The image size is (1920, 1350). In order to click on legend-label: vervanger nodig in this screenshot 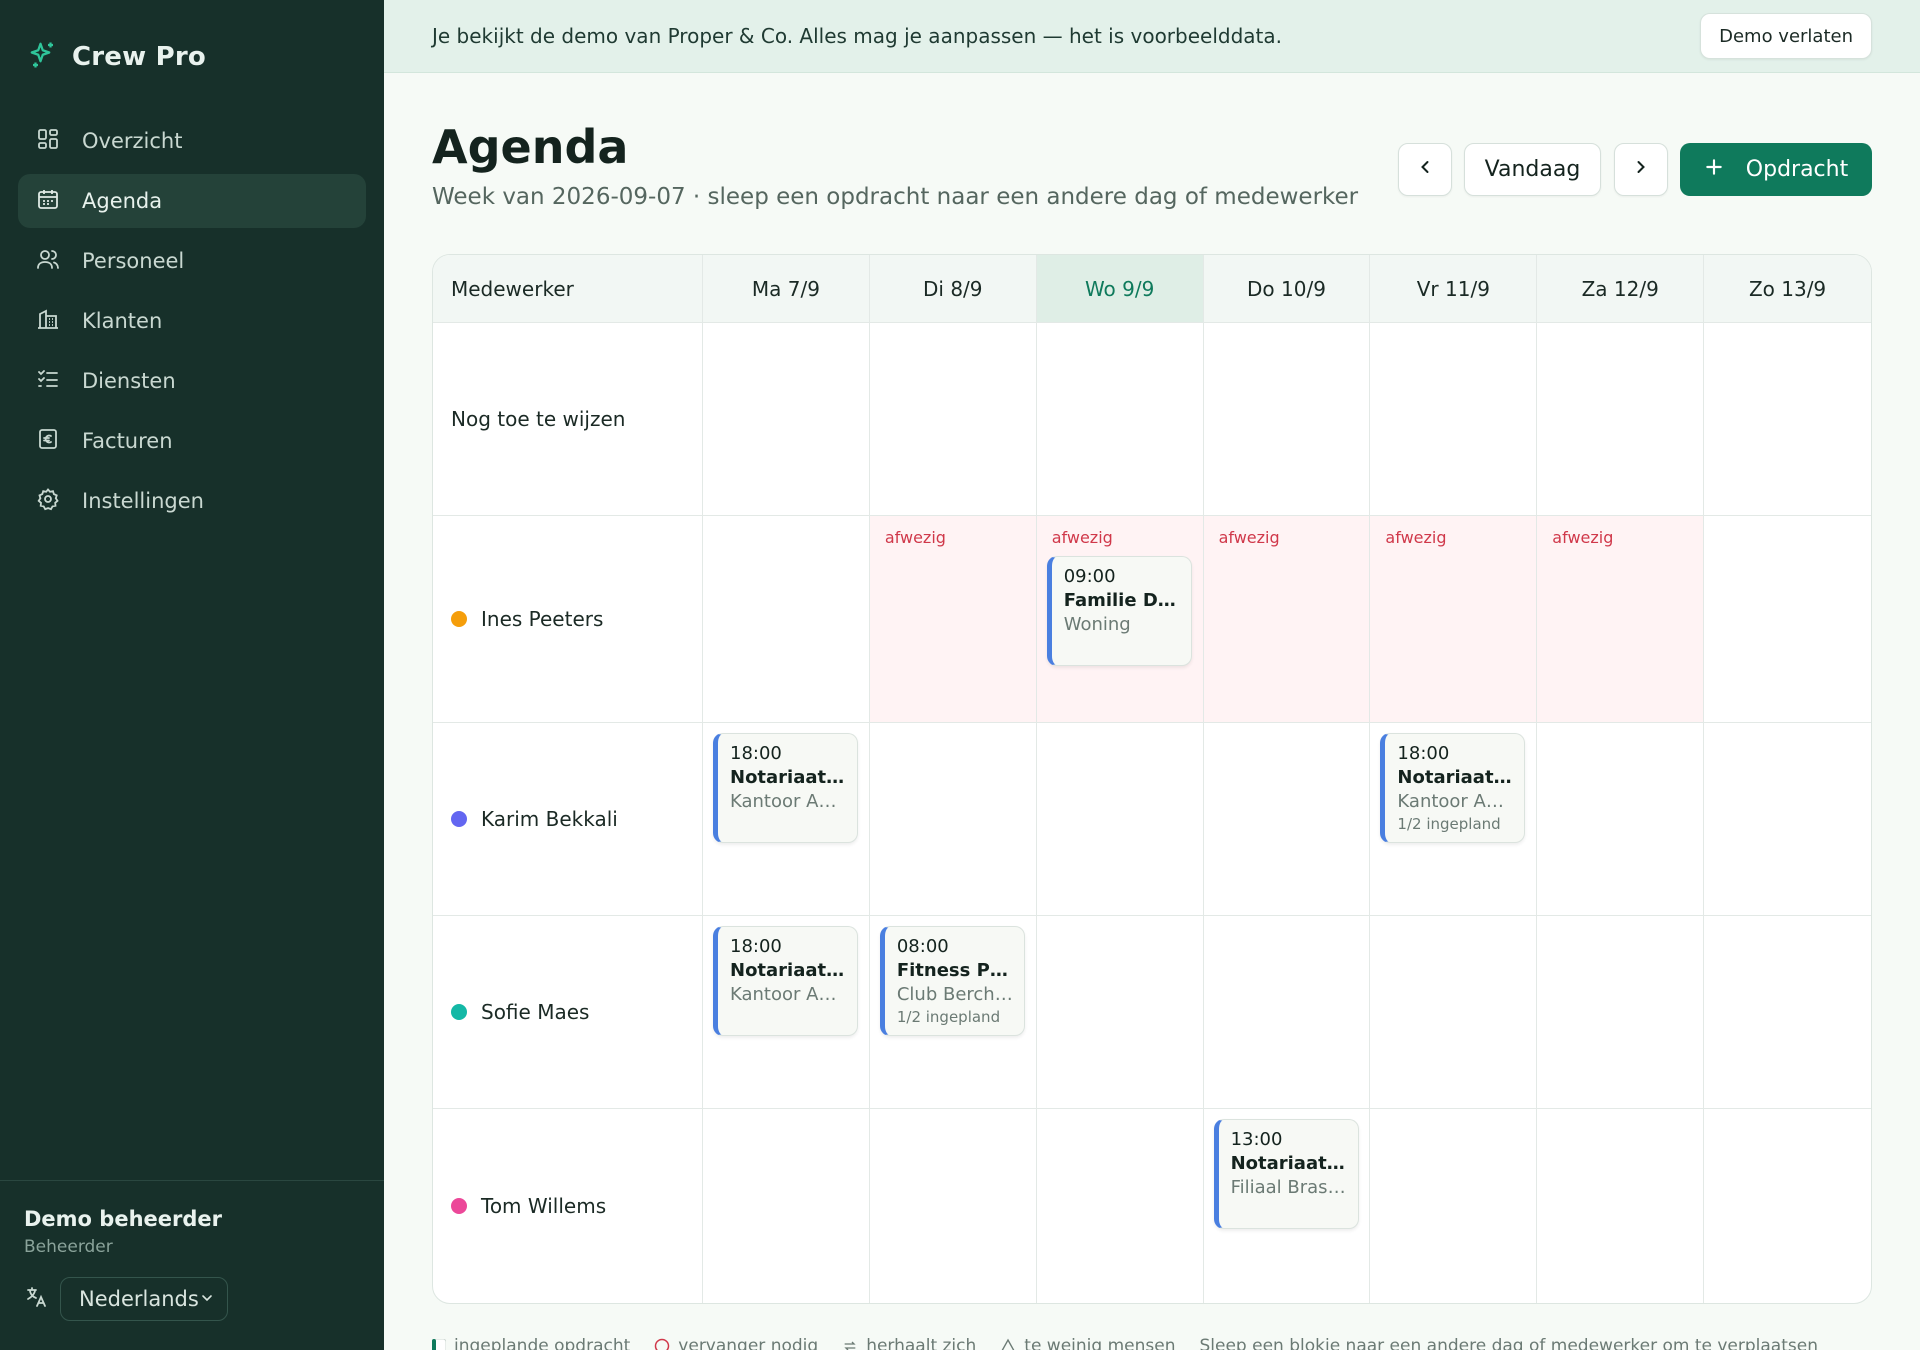, I will do `click(748, 1343)`.